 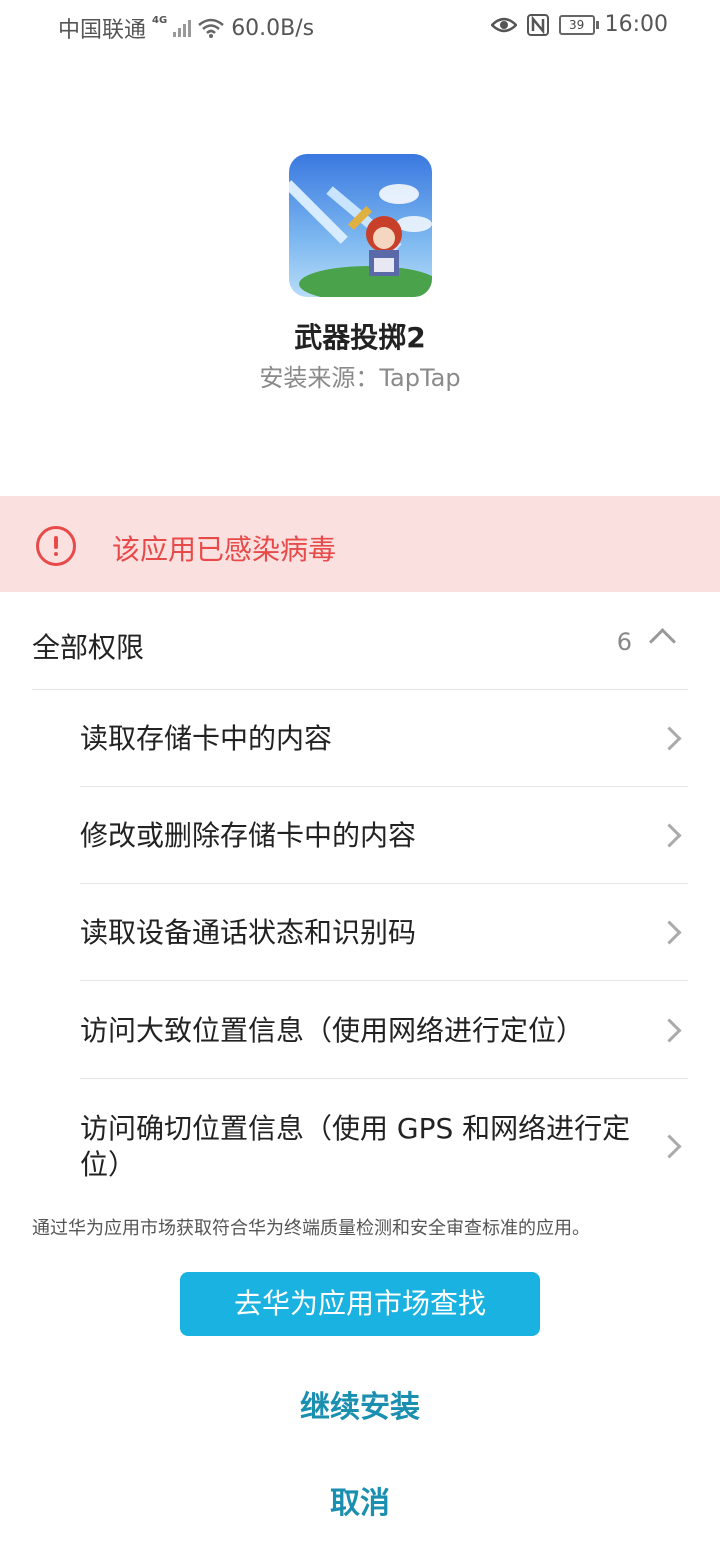 What do you see at coordinates (355, 1146) in the screenshot?
I see `permission-label: 访问确切位置信息（使用 GPS 和网络进行定位）` at bounding box center [355, 1146].